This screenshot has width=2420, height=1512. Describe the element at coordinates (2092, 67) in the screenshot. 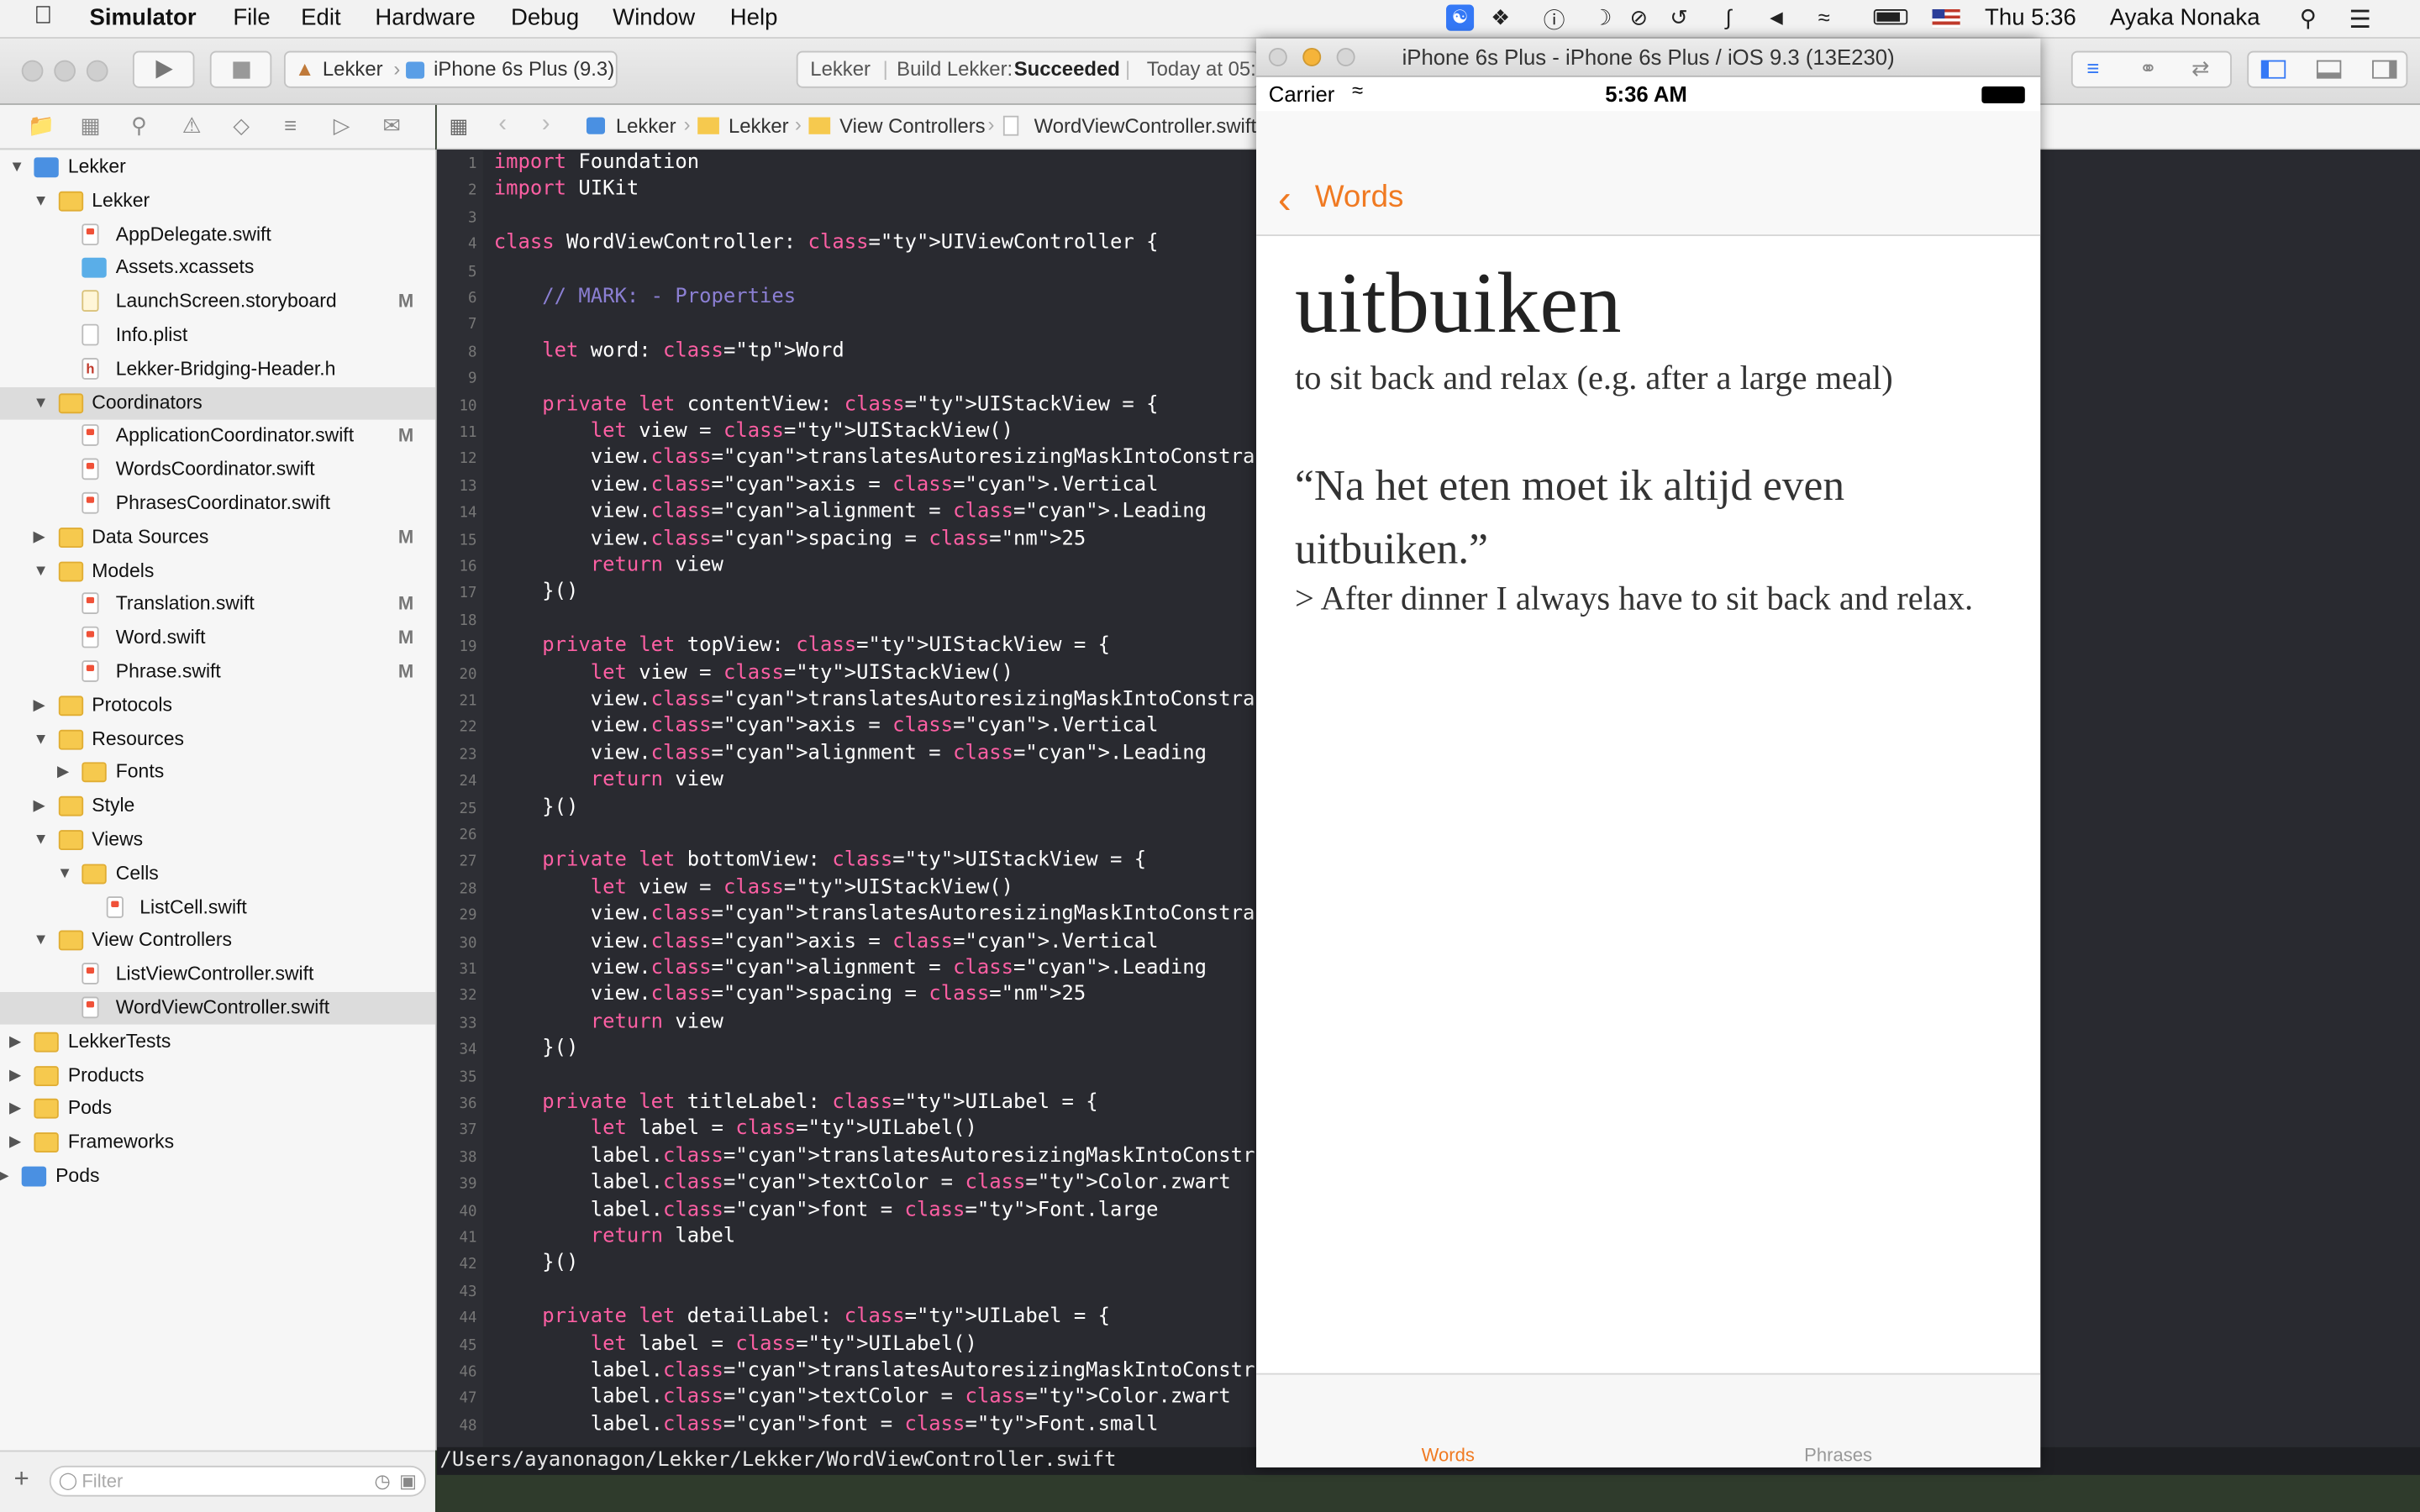

I see `standard-editor-icon: ≡` at that location.